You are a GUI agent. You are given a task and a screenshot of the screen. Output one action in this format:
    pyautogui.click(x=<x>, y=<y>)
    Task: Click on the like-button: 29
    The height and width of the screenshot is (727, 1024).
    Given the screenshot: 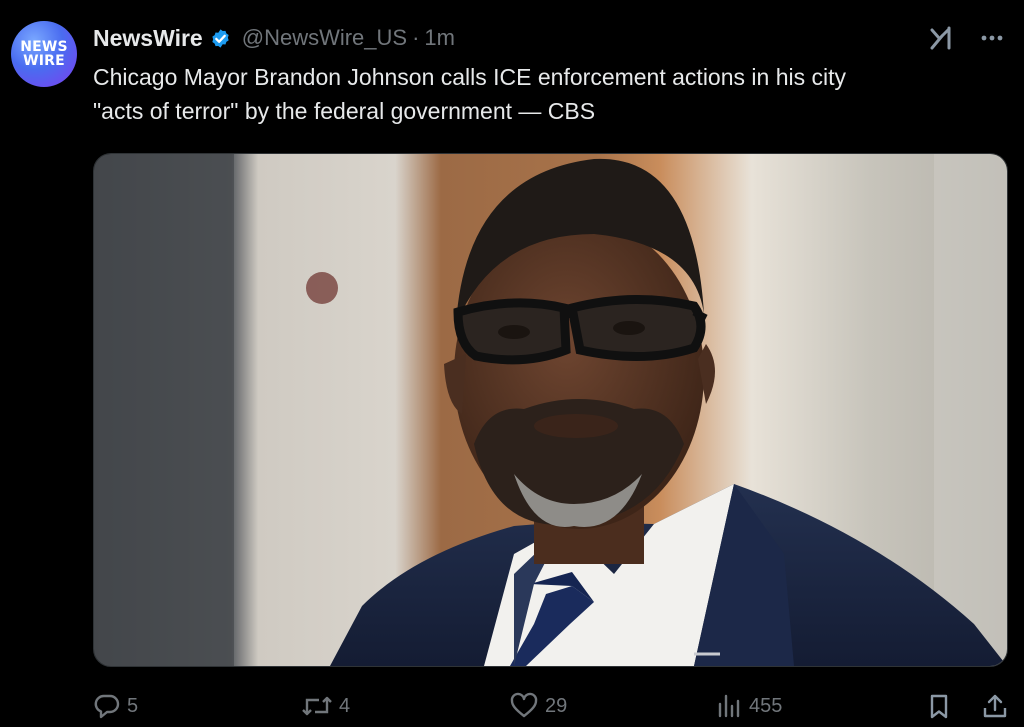 What is the action you would take?
    pyautogui.click(x=538, y=706)
    